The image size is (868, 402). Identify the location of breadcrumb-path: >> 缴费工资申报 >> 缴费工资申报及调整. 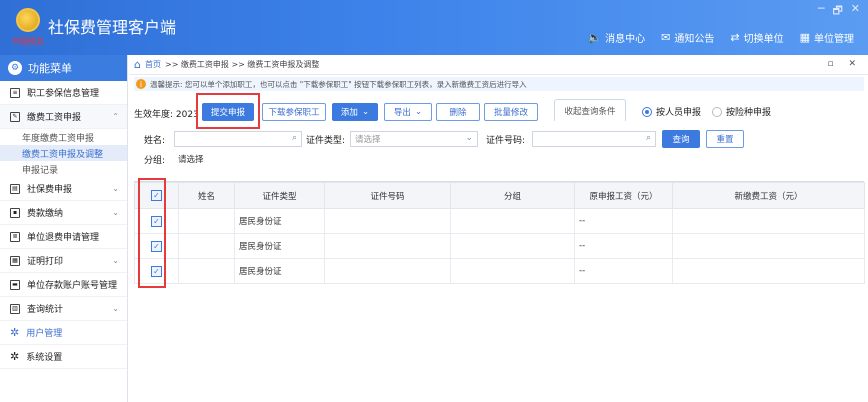
(242, 64).